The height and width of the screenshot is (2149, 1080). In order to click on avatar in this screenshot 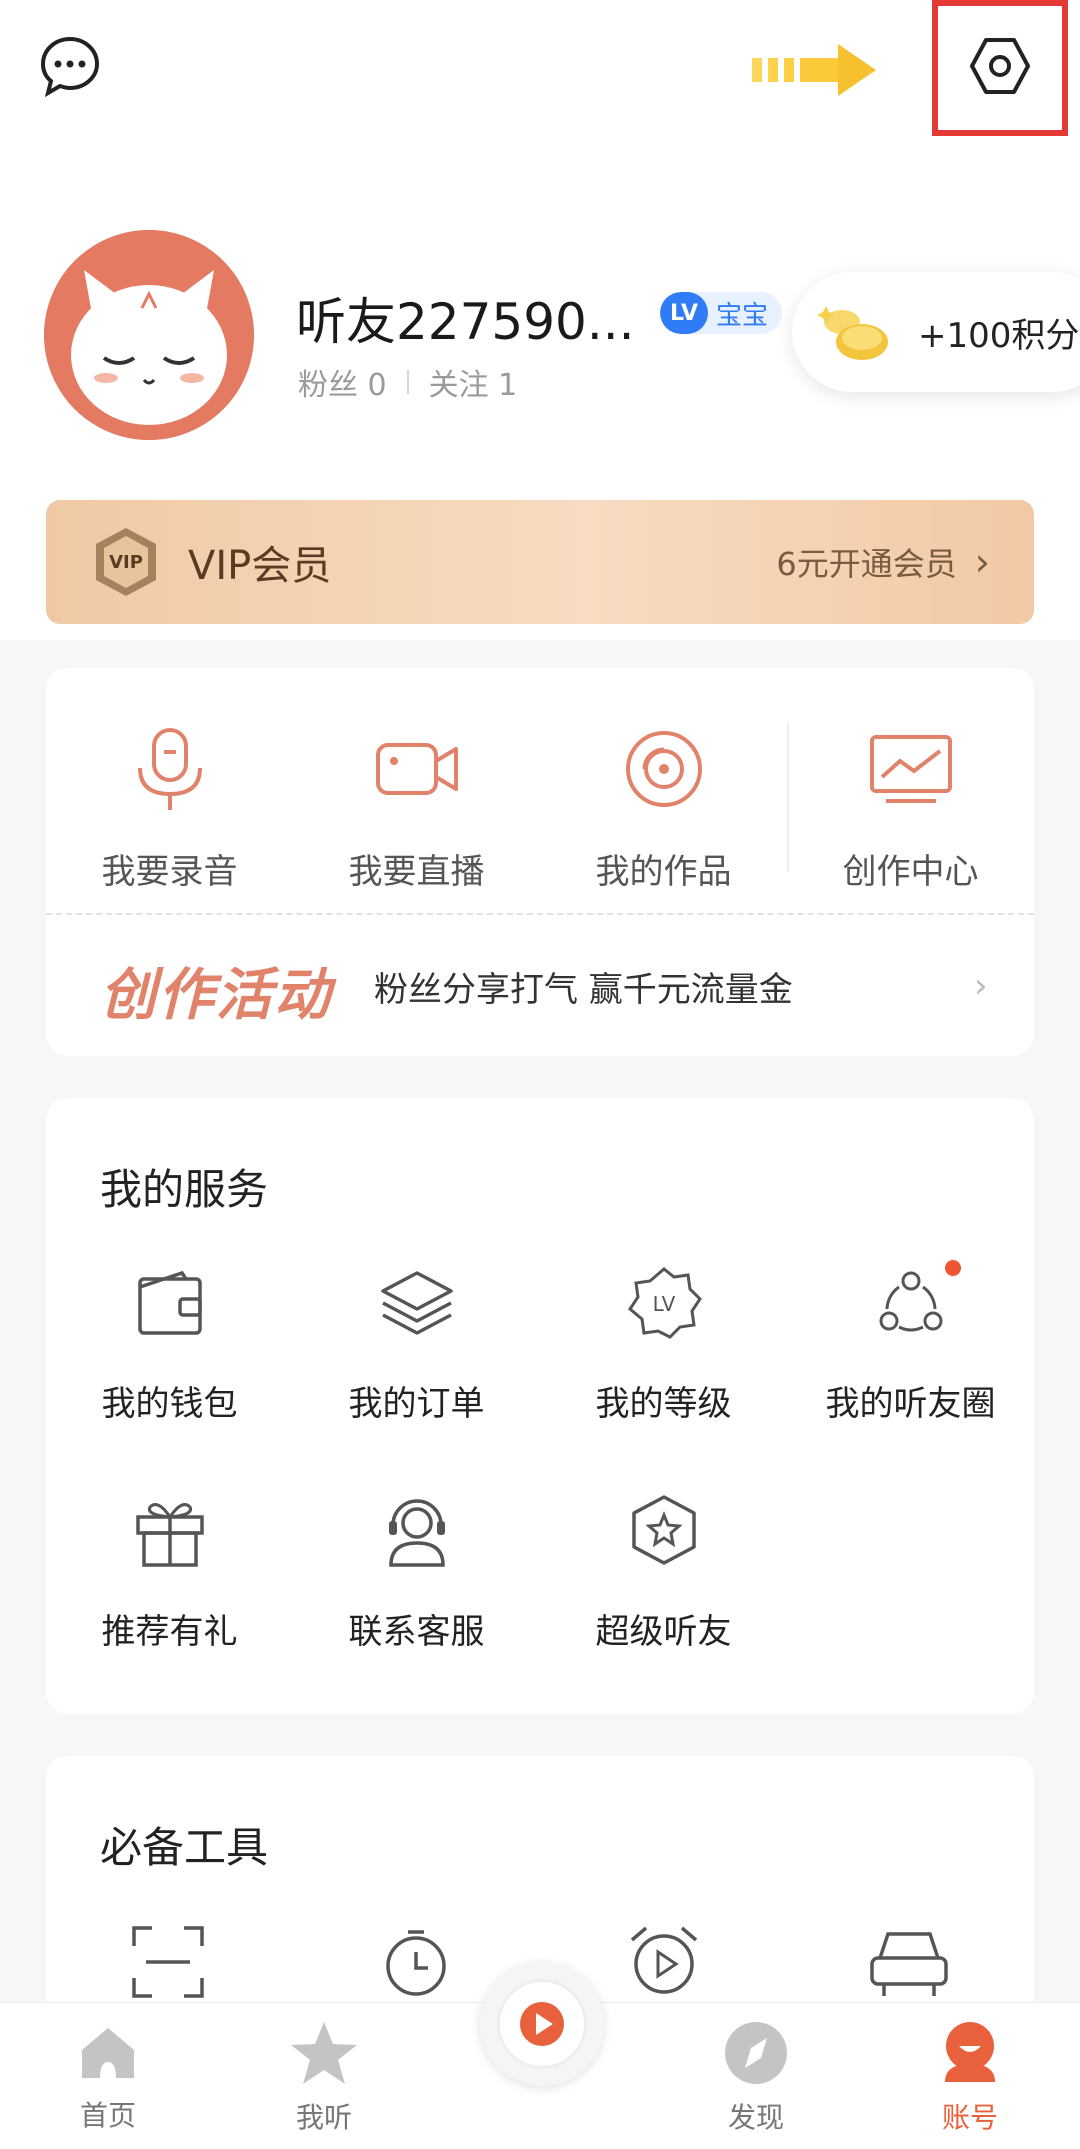, I will do `click(149, 335)`.